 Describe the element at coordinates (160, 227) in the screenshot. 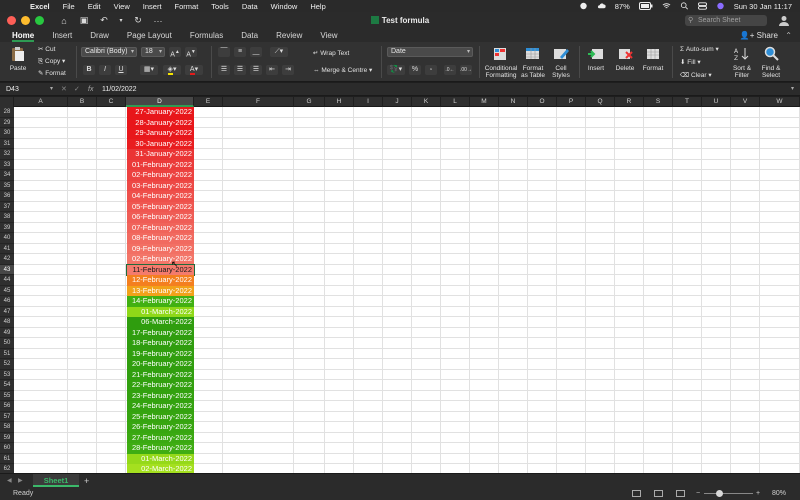

I see `date-cell-d39: 07-February-2022` at that location.